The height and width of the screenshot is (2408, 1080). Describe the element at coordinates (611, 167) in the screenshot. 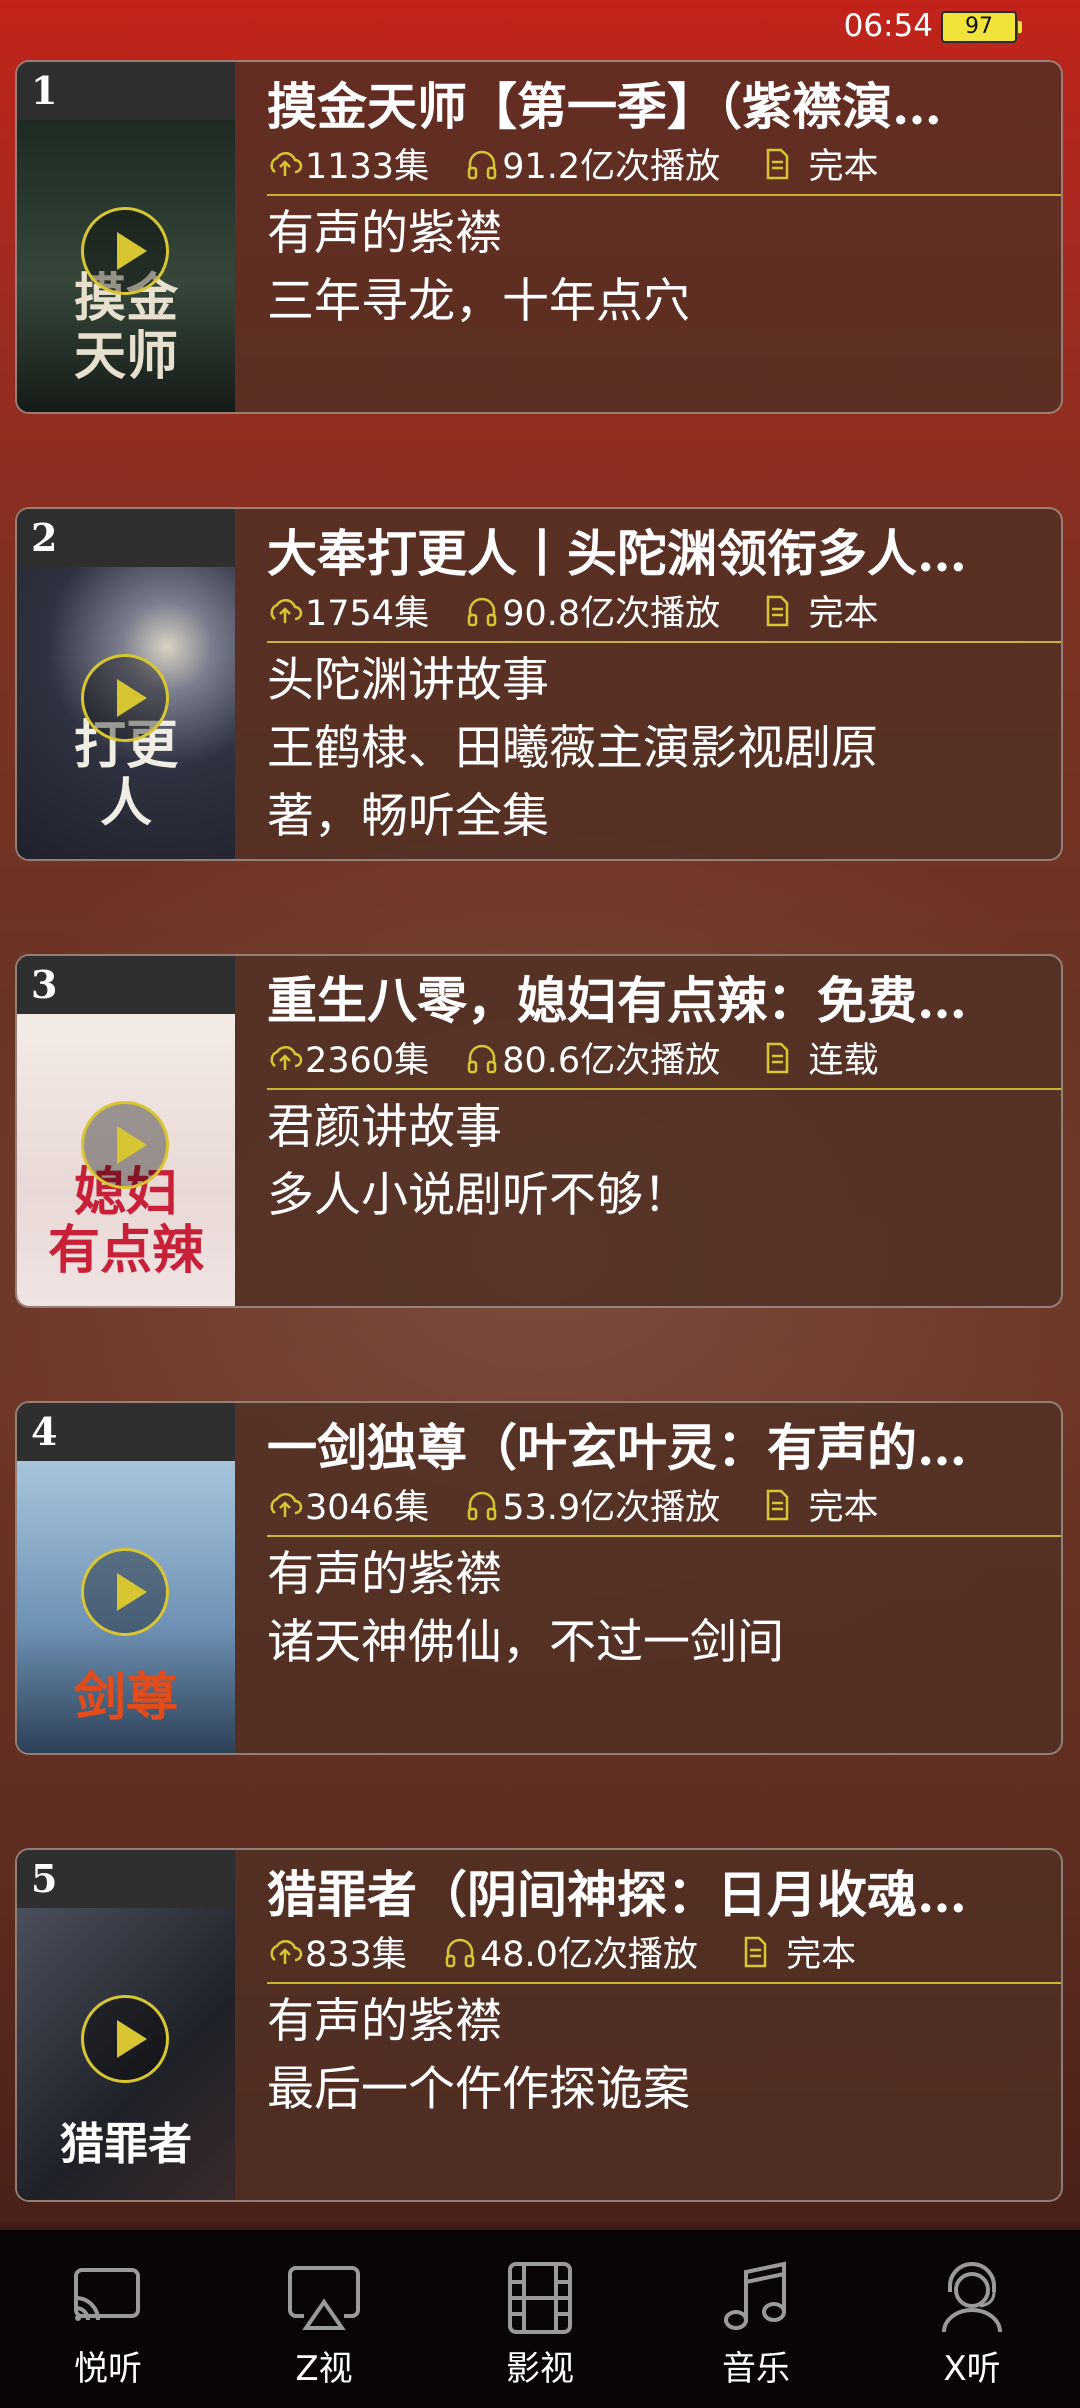

I see `play-count: 91.2亿次播放` at that location.